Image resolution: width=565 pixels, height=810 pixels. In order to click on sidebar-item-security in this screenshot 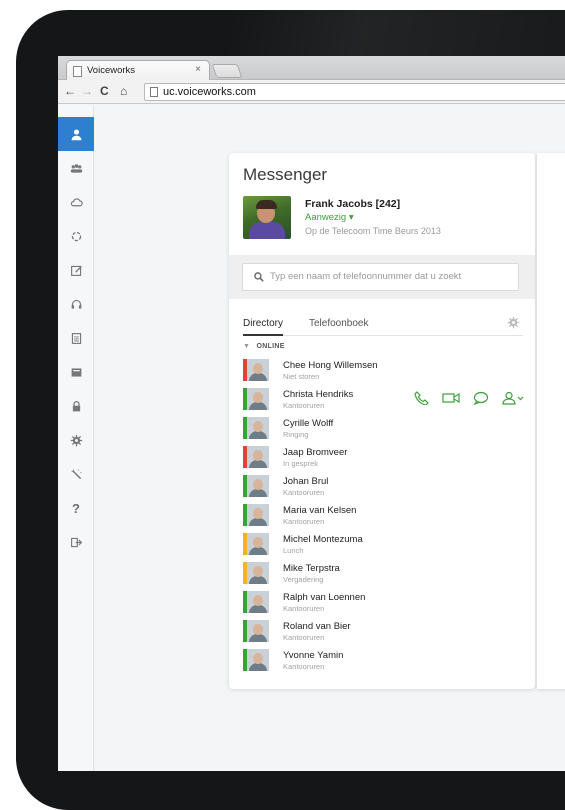, I will do `click(76, 406)`.